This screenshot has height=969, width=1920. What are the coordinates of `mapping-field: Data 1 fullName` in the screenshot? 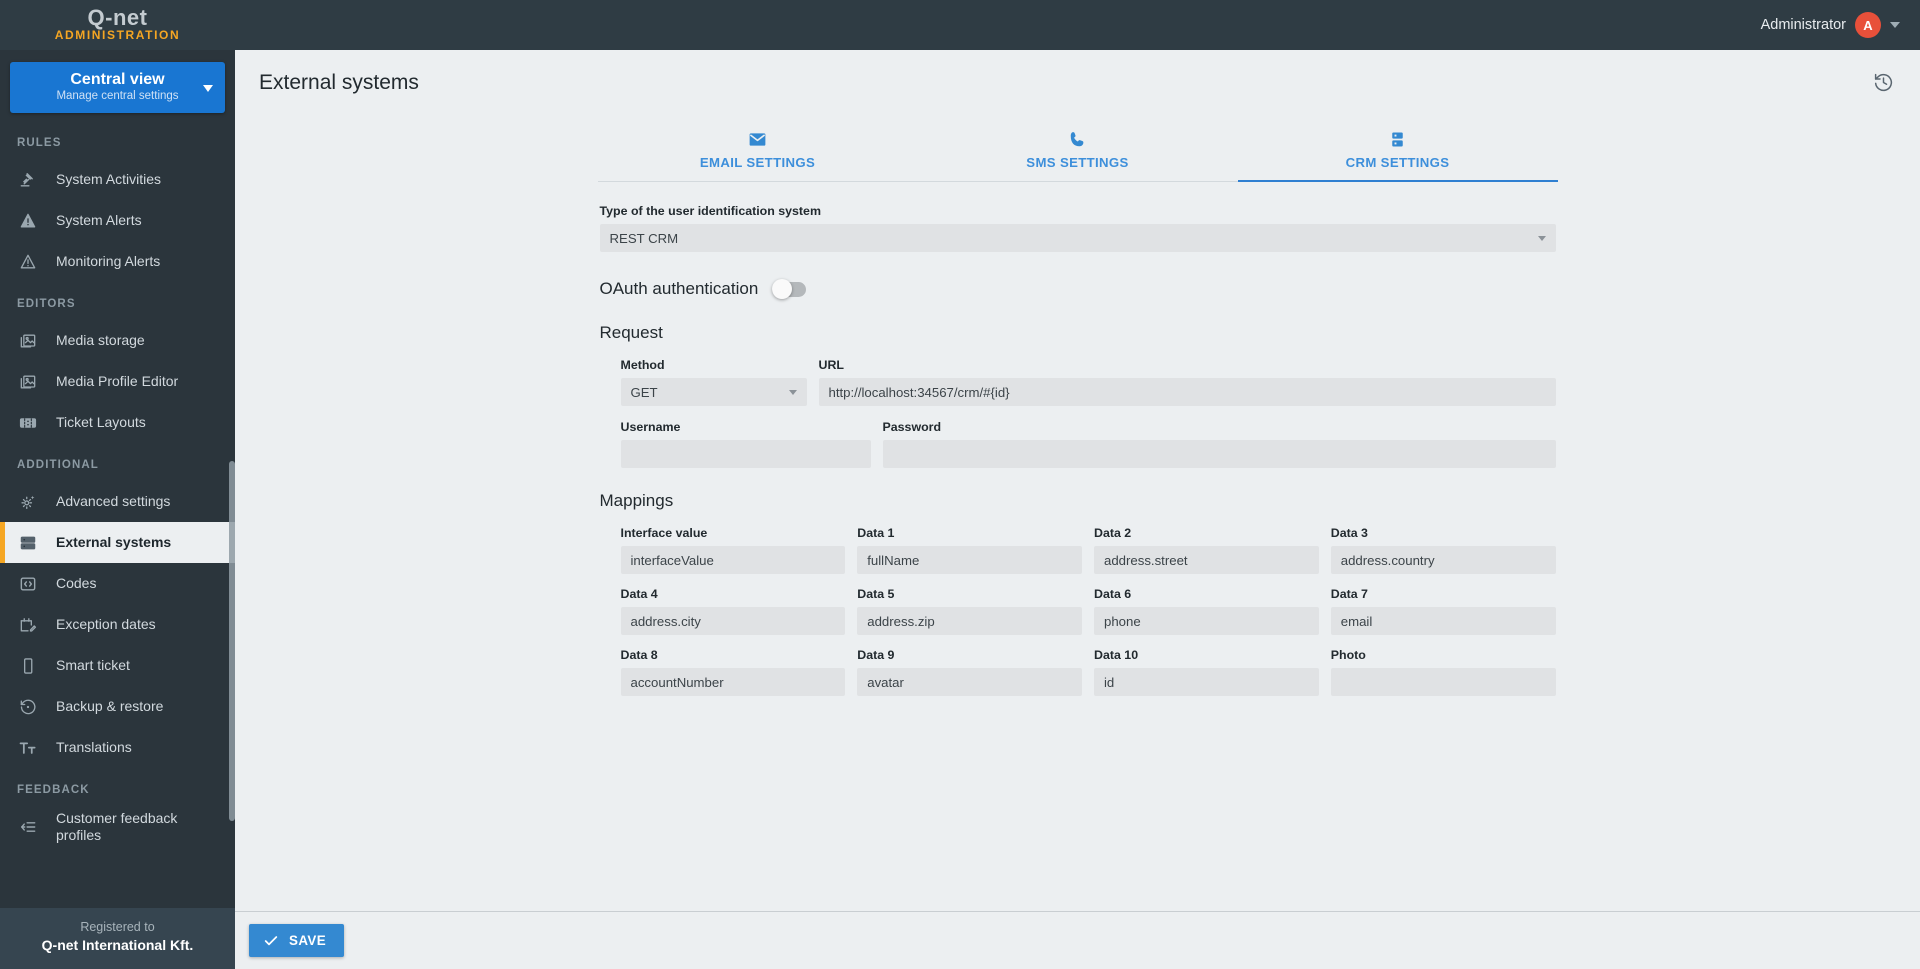 It's located at (969, 550).